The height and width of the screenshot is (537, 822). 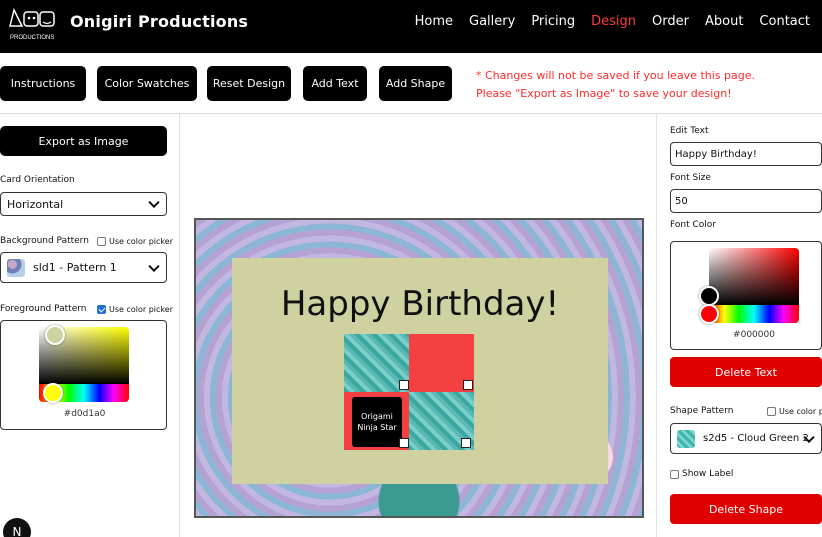 I want to click on font-color-label: Font Color, so click(x=693, y=225).